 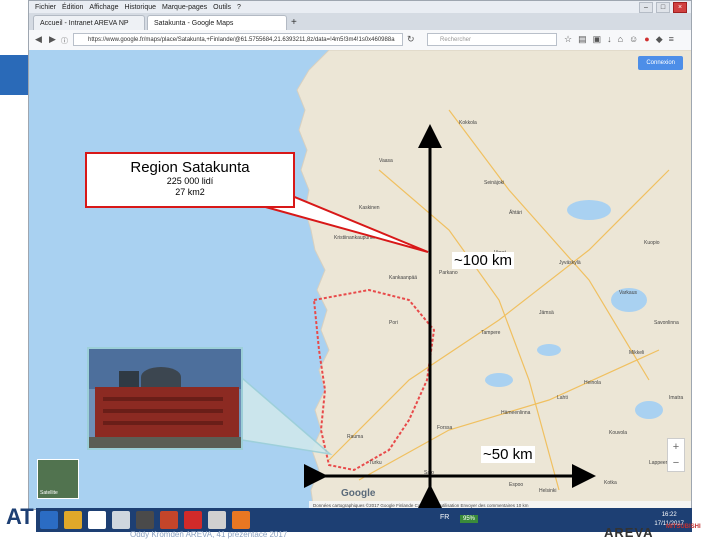 What do you see at coordinates (483, 260) in the screenshot?
I see `distance-label-vertical: ~100 km` at bounding box center [483, 260].